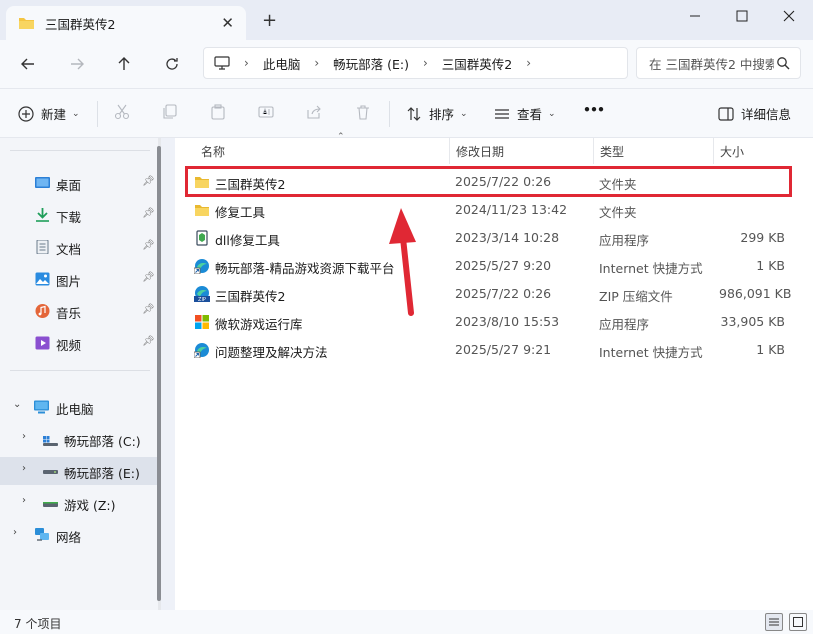 This screenshot has height=634, width=813. What do you see at coordinates (322, 148) in the screenshot?
I see `column-header-name: ⌃ 名称` at bounding box center [322, 148].